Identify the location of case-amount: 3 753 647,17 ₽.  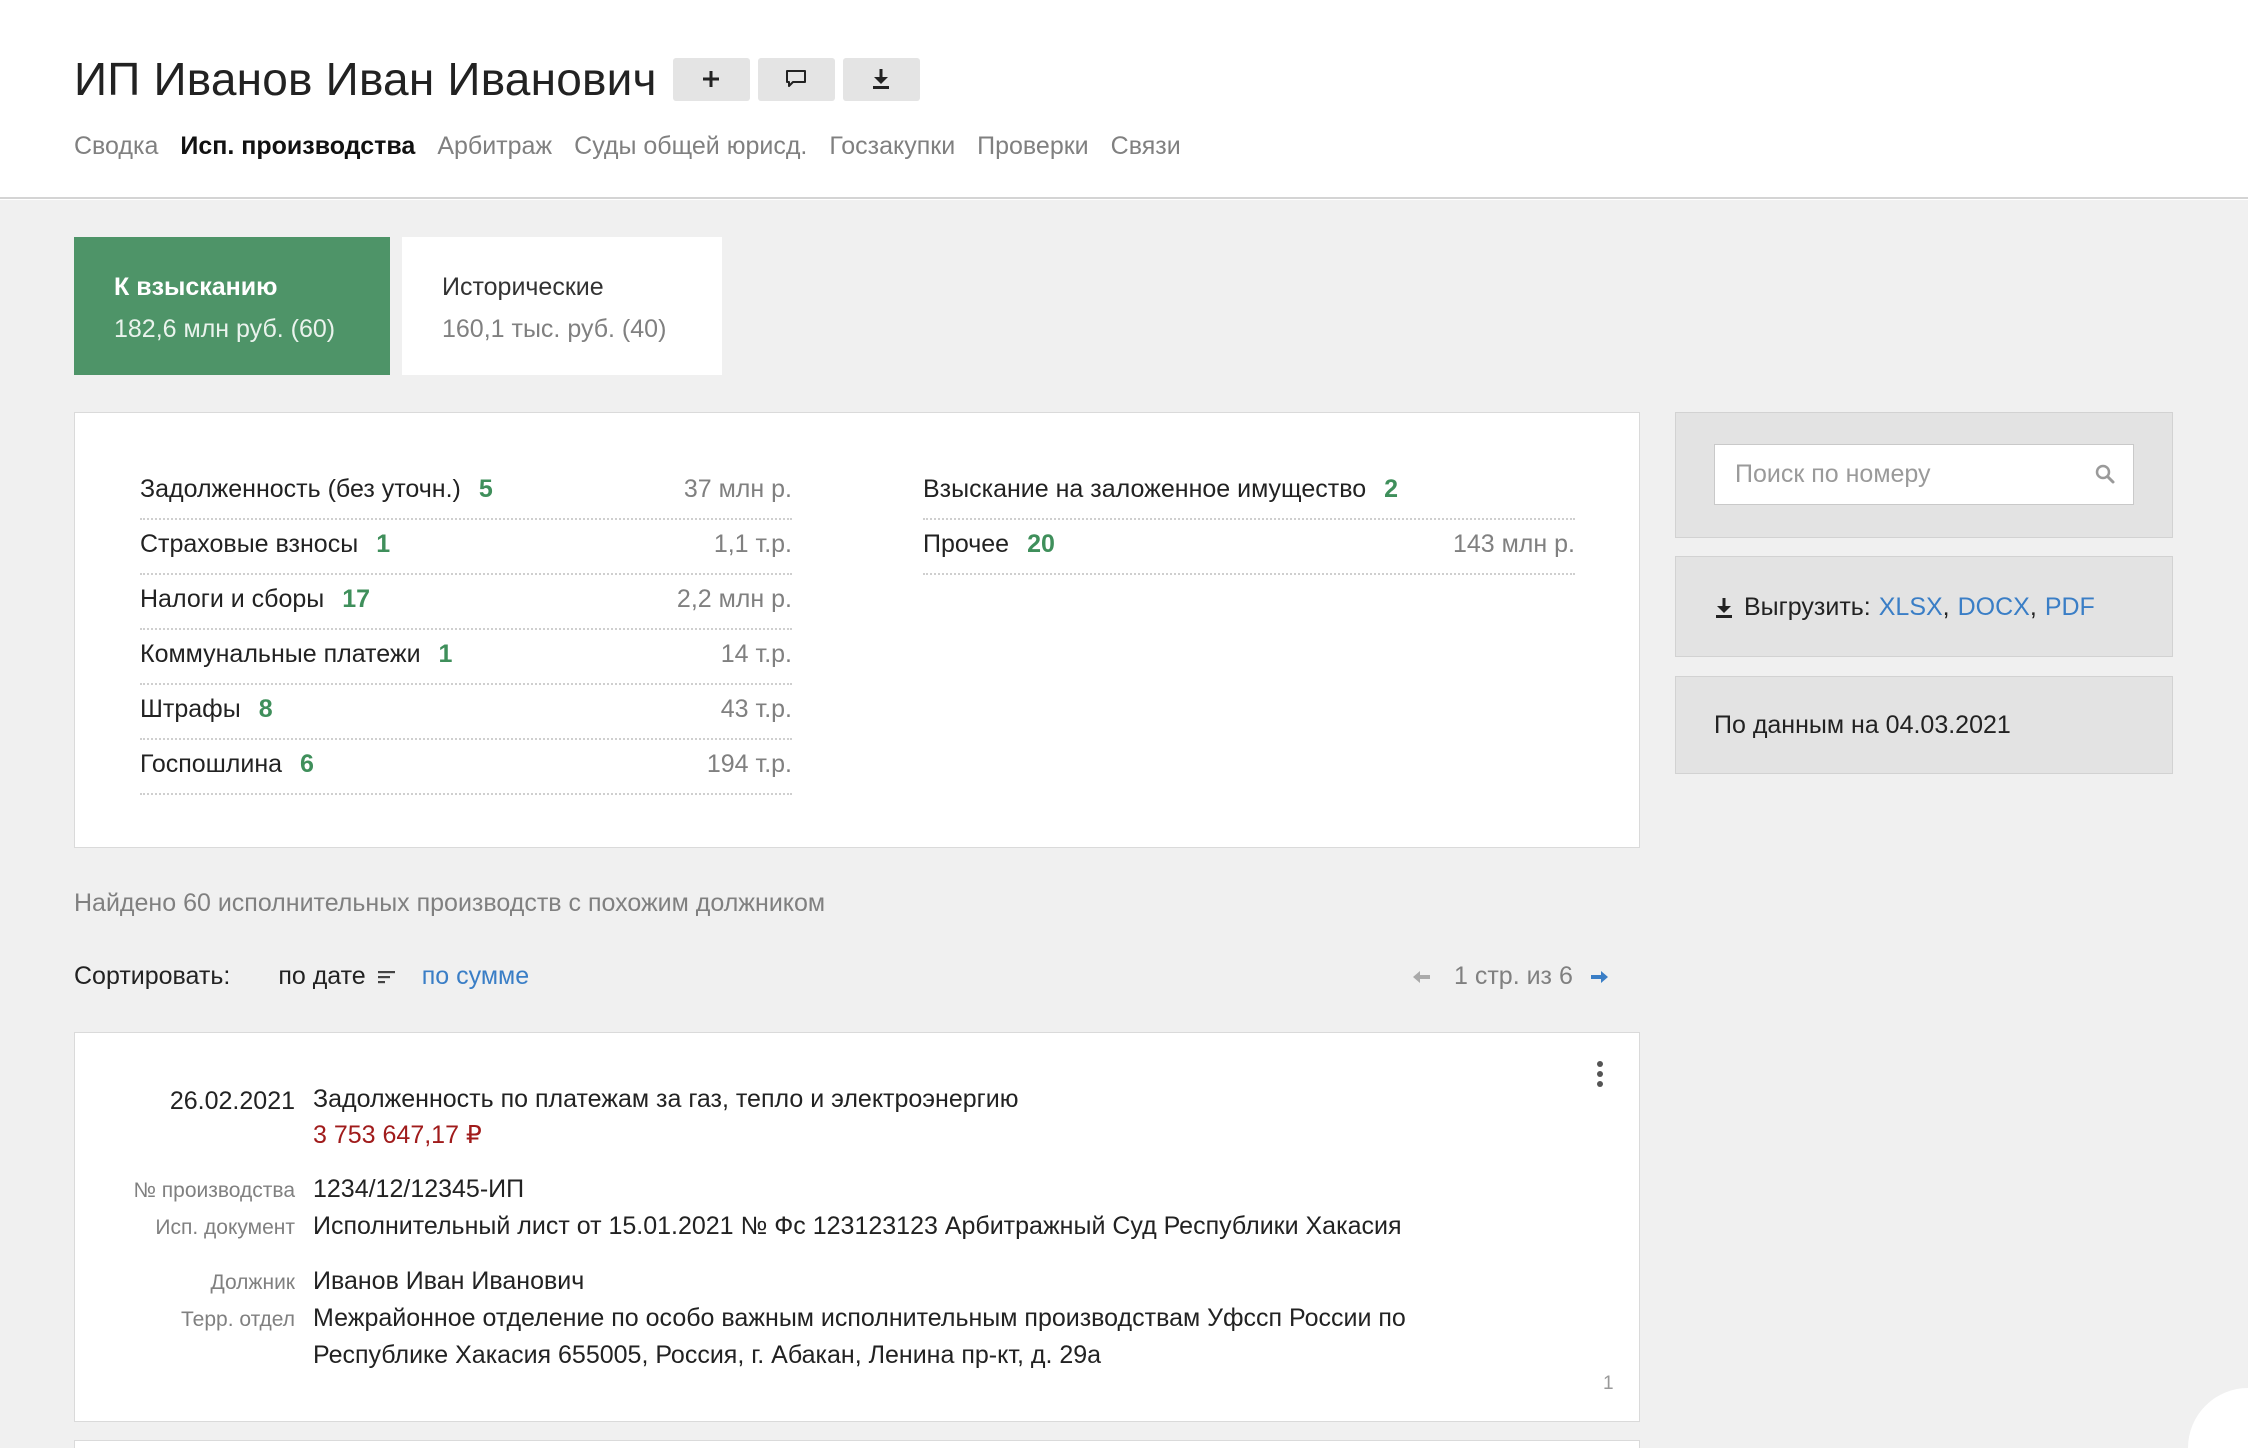
(397, 1135).